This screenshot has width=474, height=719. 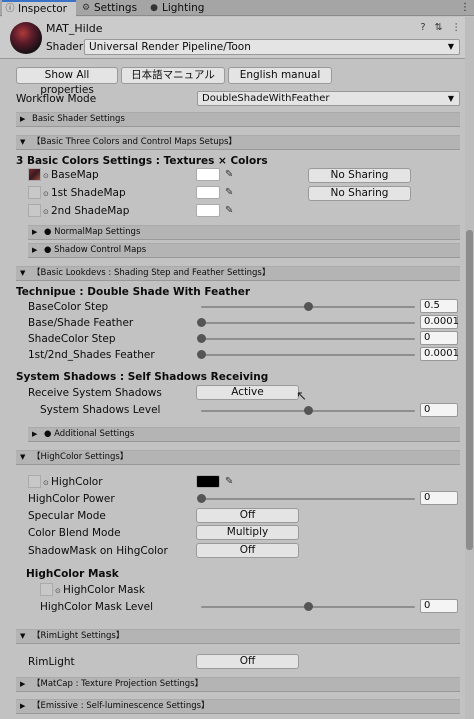 What do you see at coordinates (67, 81) in the screenshot?
I see `show-all-properties-button: Show All properties` at bounding box center [67, 81].